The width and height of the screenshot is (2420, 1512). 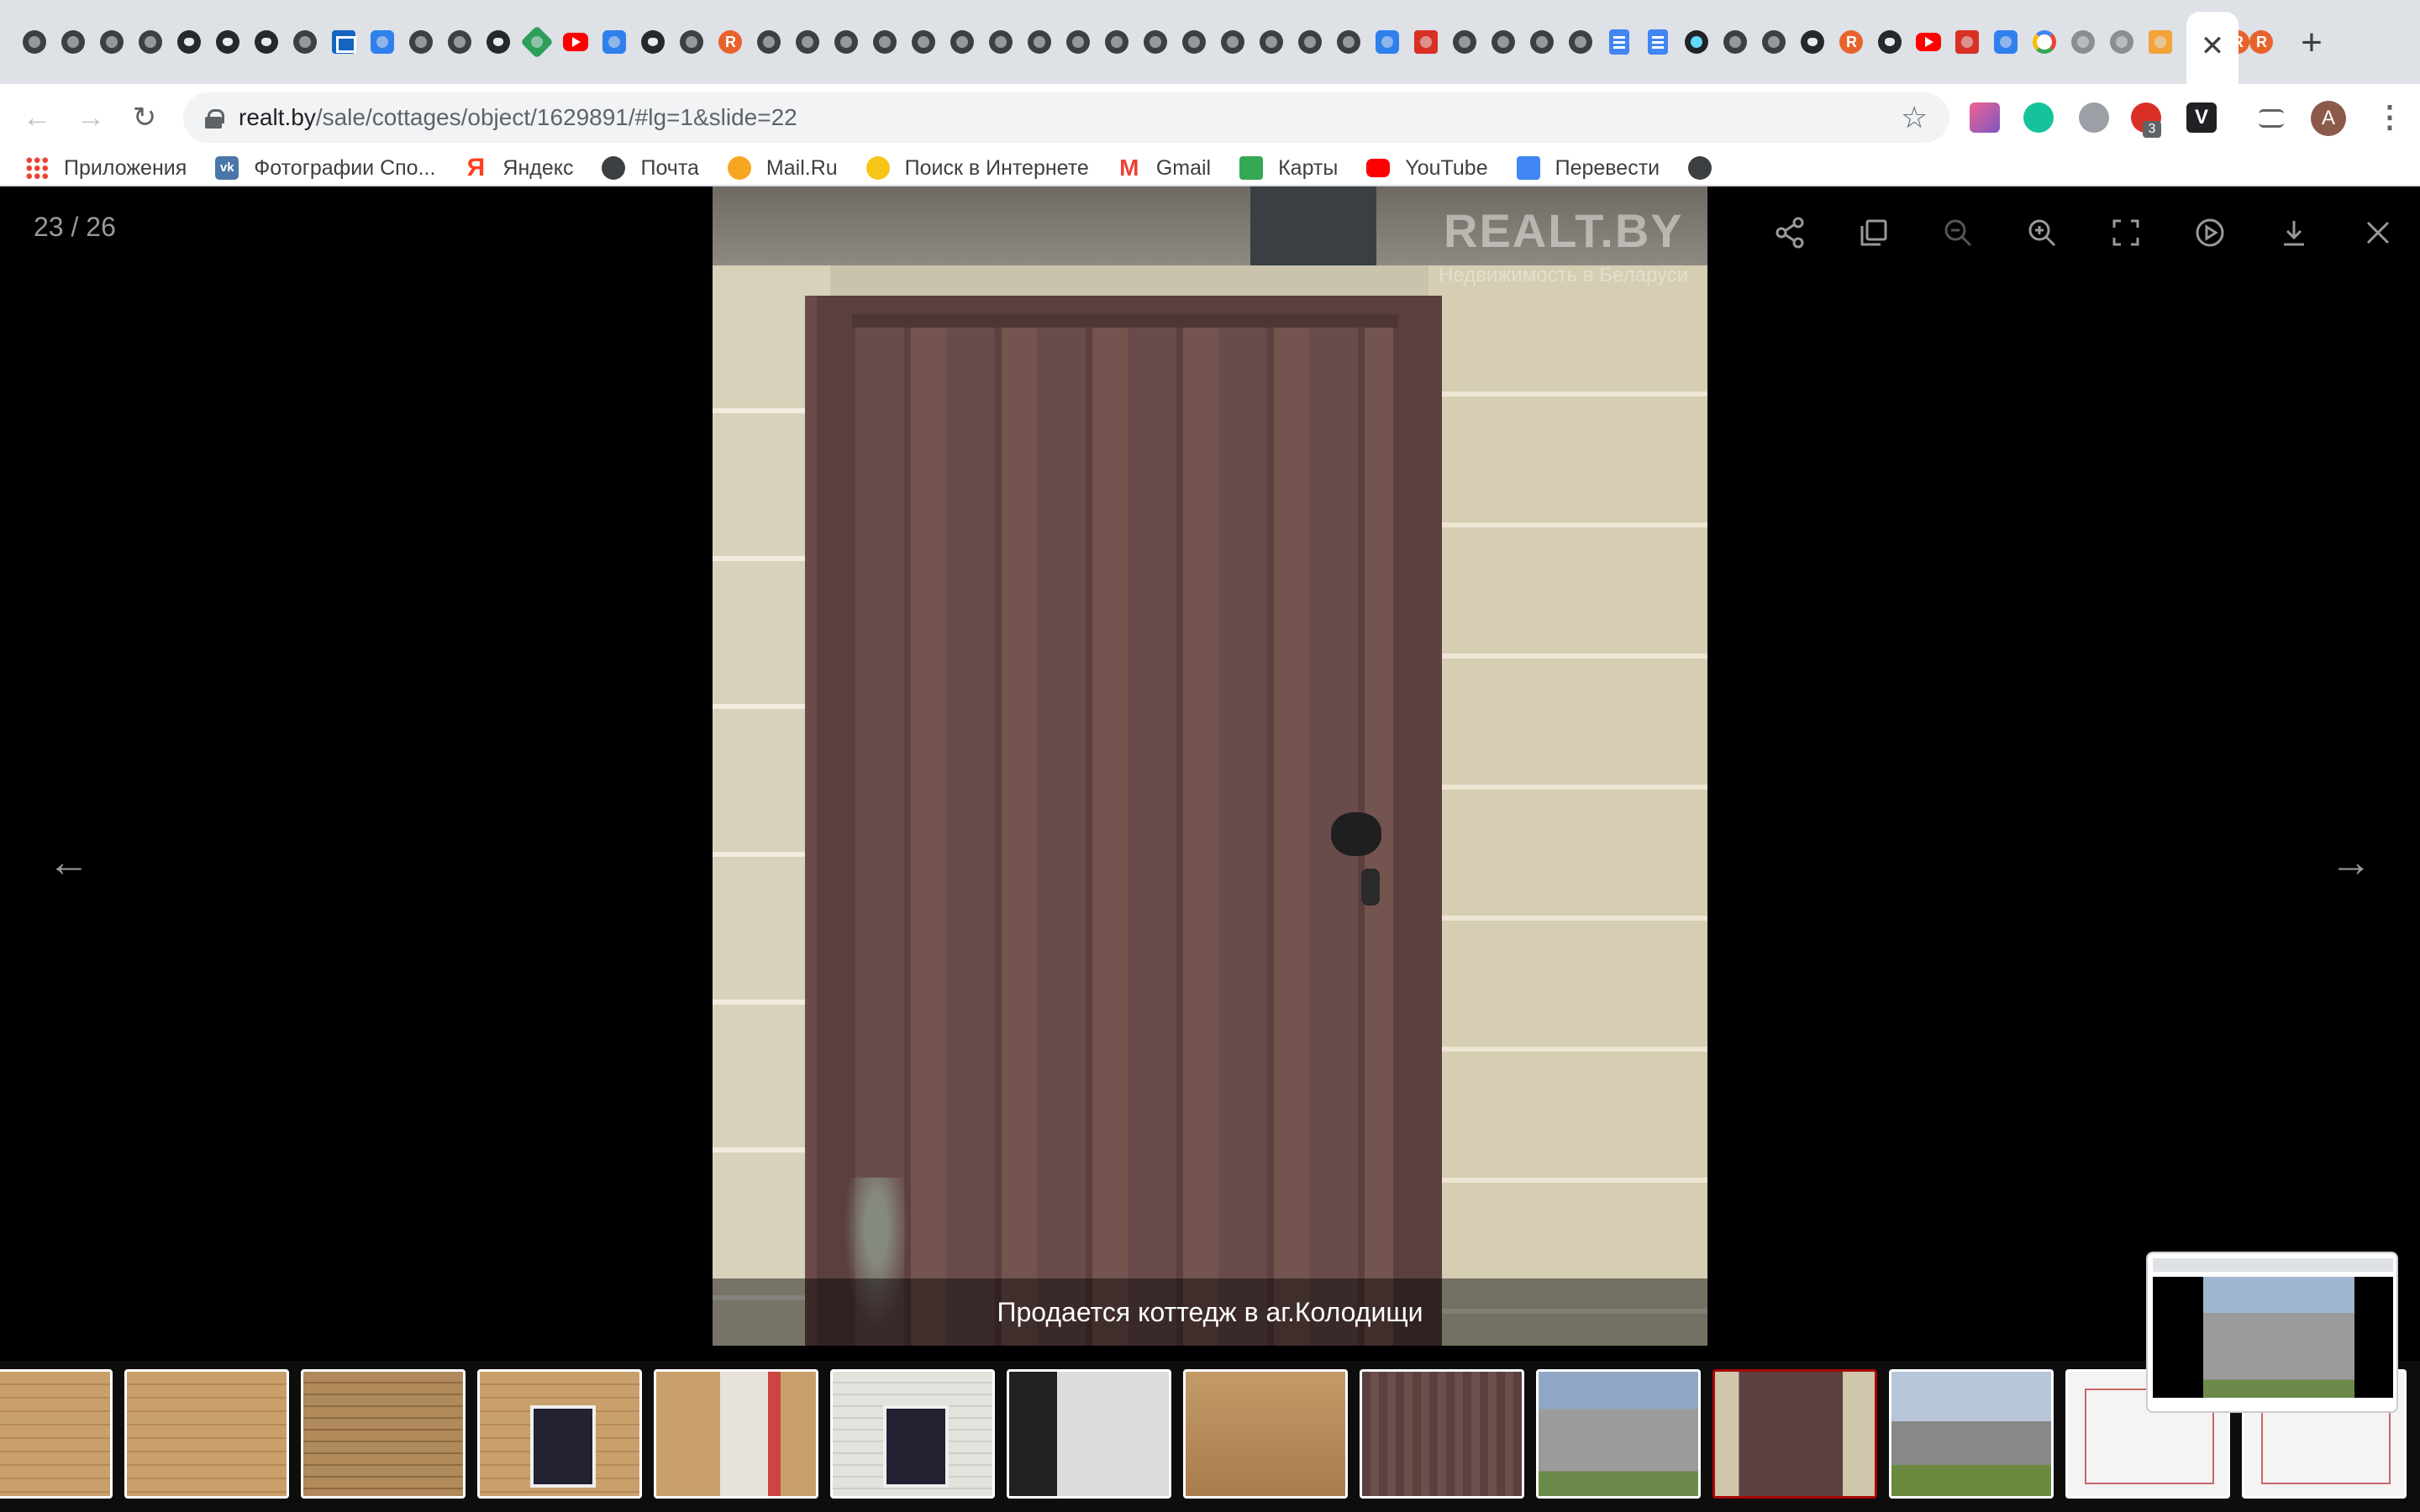 I want to click on tab-realt, so click(x=2262, y=42).